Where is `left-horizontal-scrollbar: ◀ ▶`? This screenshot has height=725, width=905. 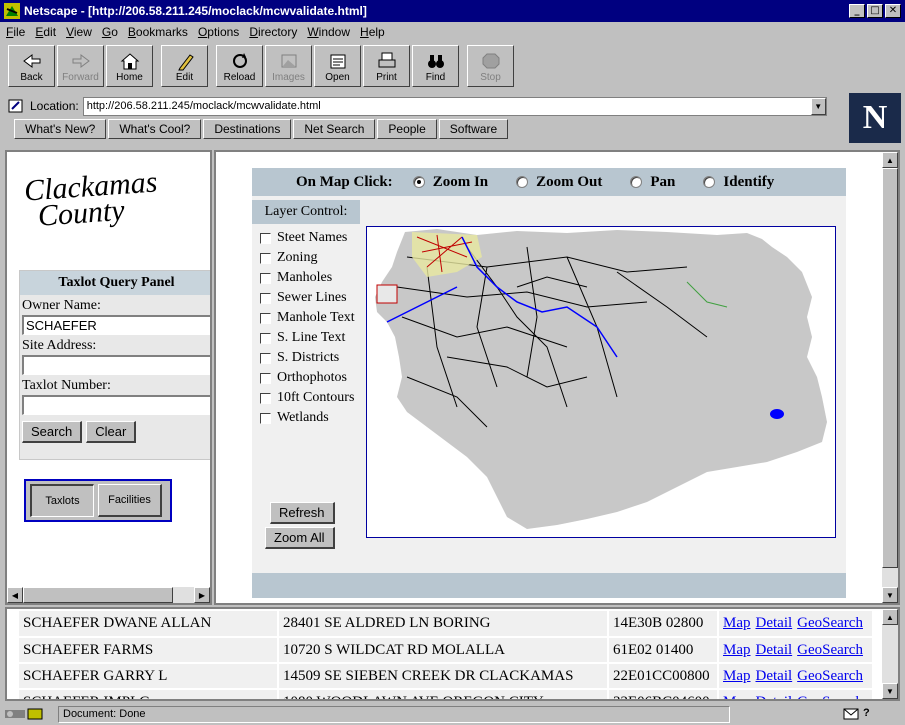 left-horizontal-scrollbar: ◀ ▶ is located at coordinates (108, 595).